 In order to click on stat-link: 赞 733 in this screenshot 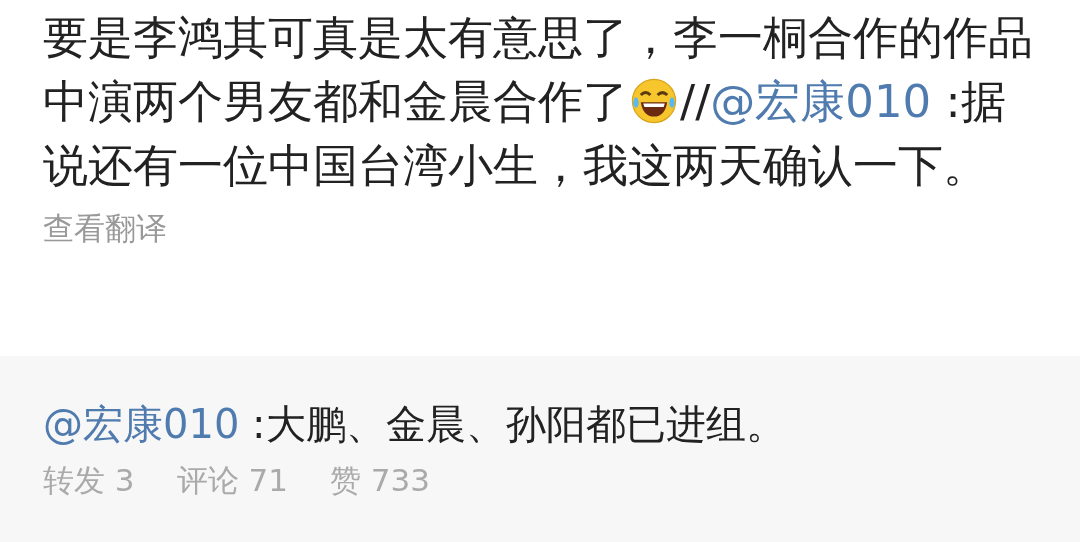, I will do `click(379, 481)`.